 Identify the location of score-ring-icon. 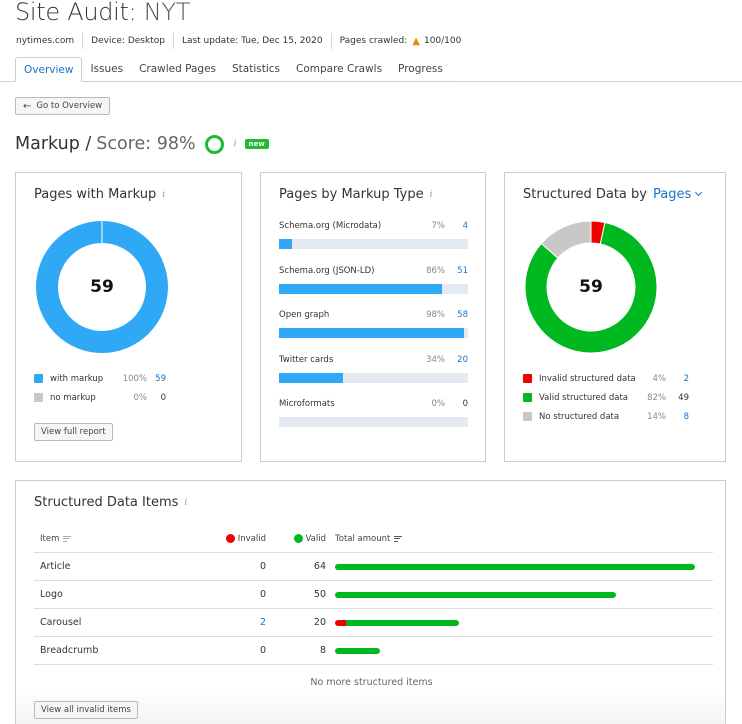
(214, 144).